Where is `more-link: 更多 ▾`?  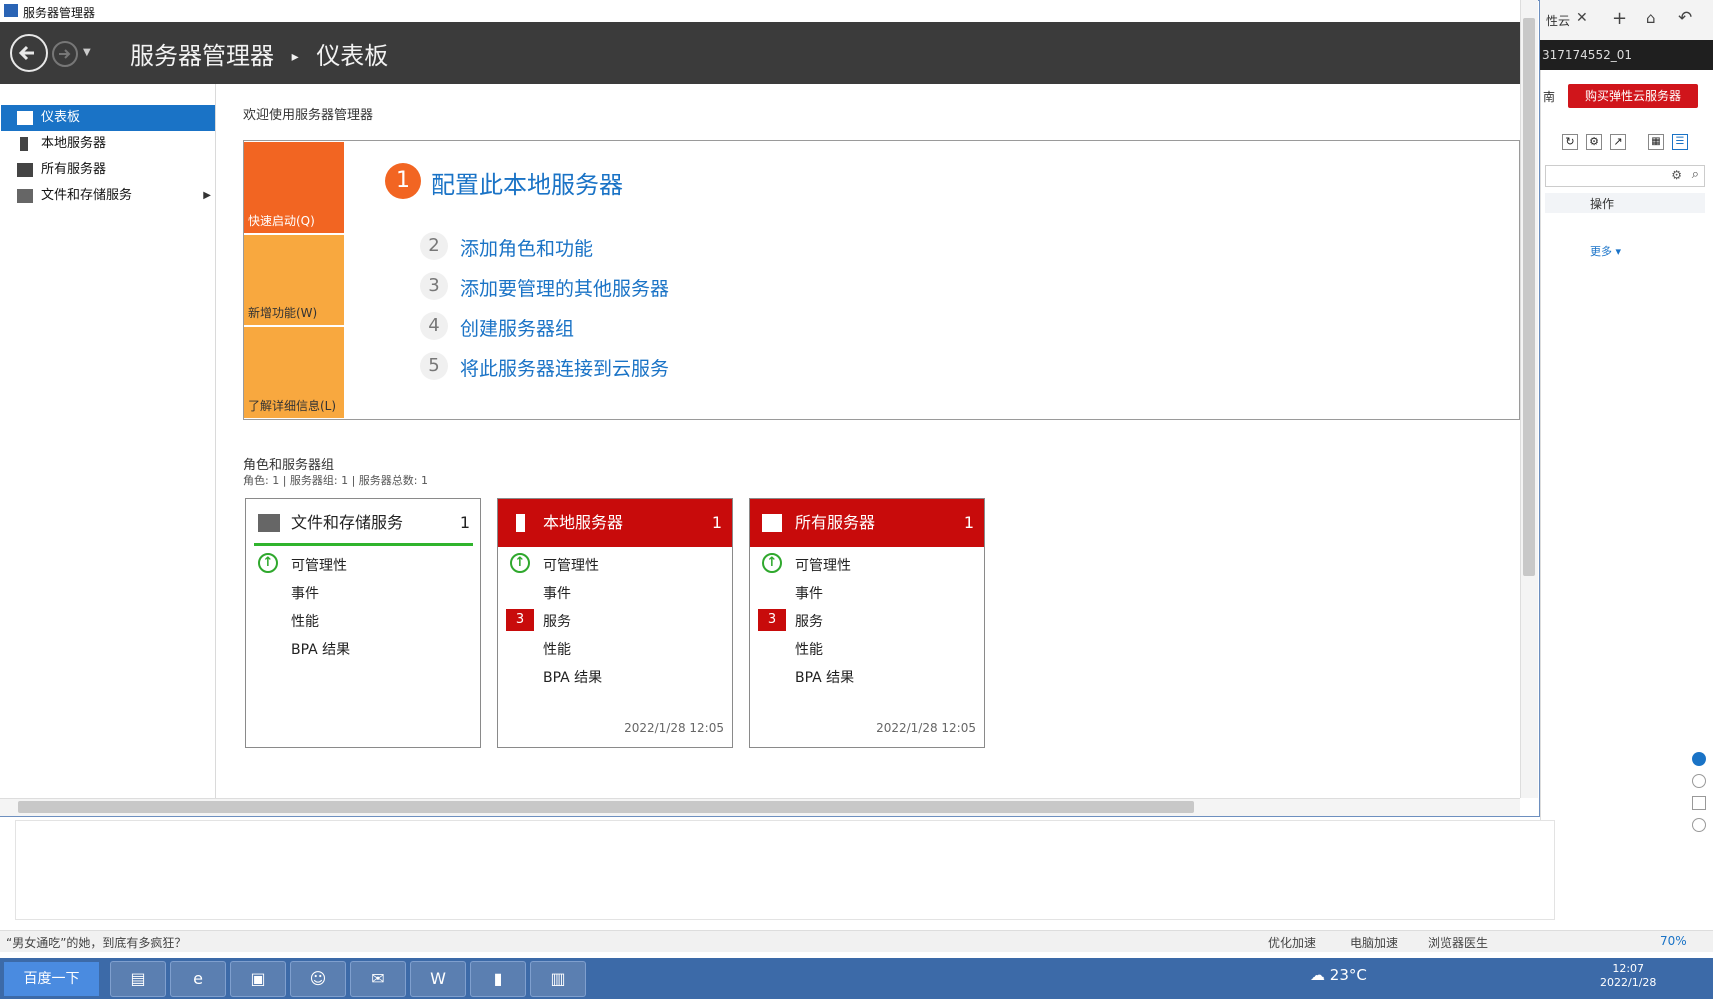 more-link: 更多 ▾ is located at coordinates (1605, 251).